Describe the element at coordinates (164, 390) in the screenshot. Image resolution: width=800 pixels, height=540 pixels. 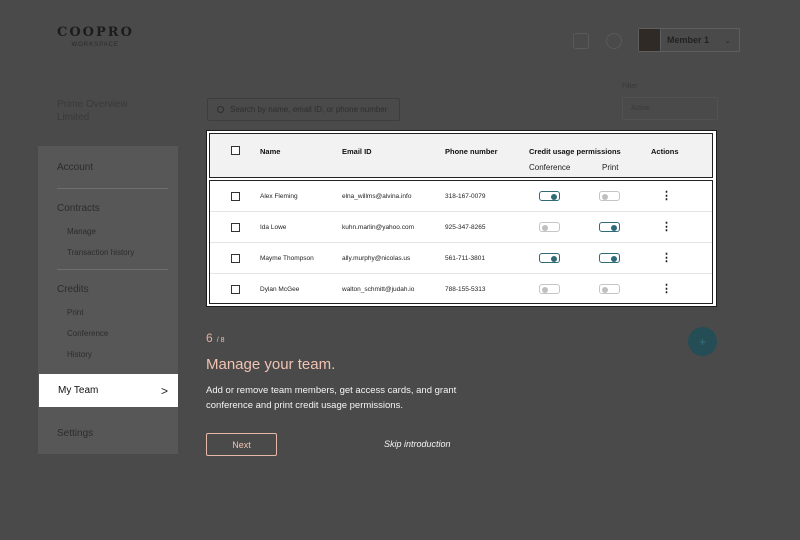
I see `chevron-right-icon: >` at that location.